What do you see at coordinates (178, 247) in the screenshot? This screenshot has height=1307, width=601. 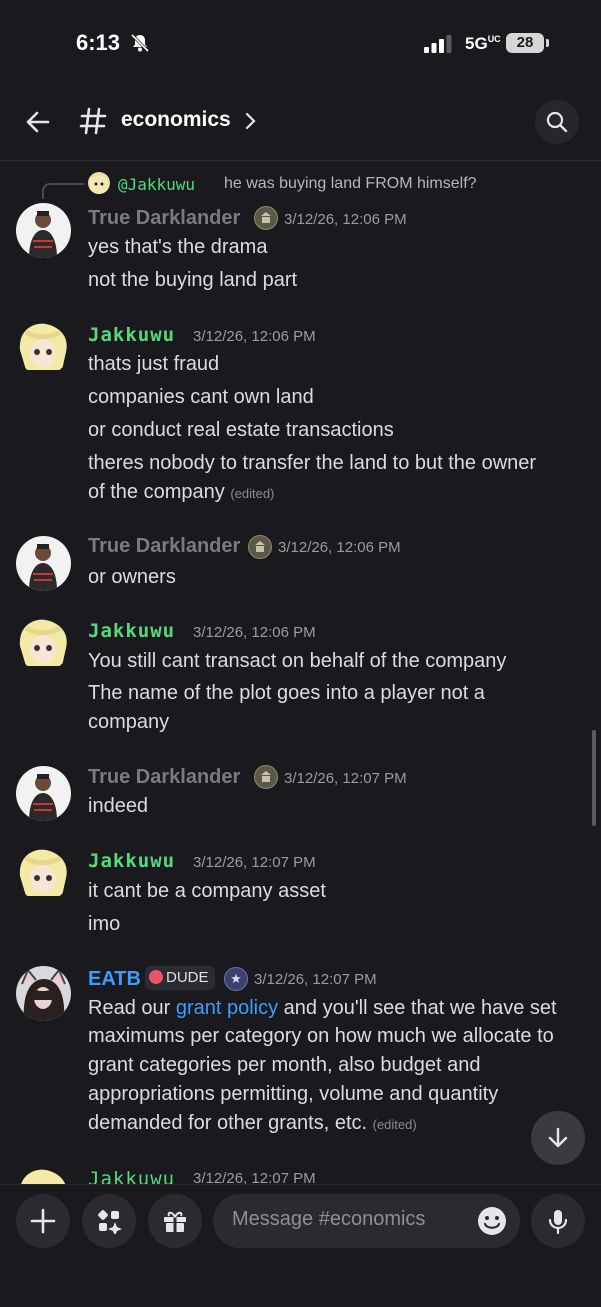 I see `message-line: yes that's the drama` at bounding box center [178, 247].